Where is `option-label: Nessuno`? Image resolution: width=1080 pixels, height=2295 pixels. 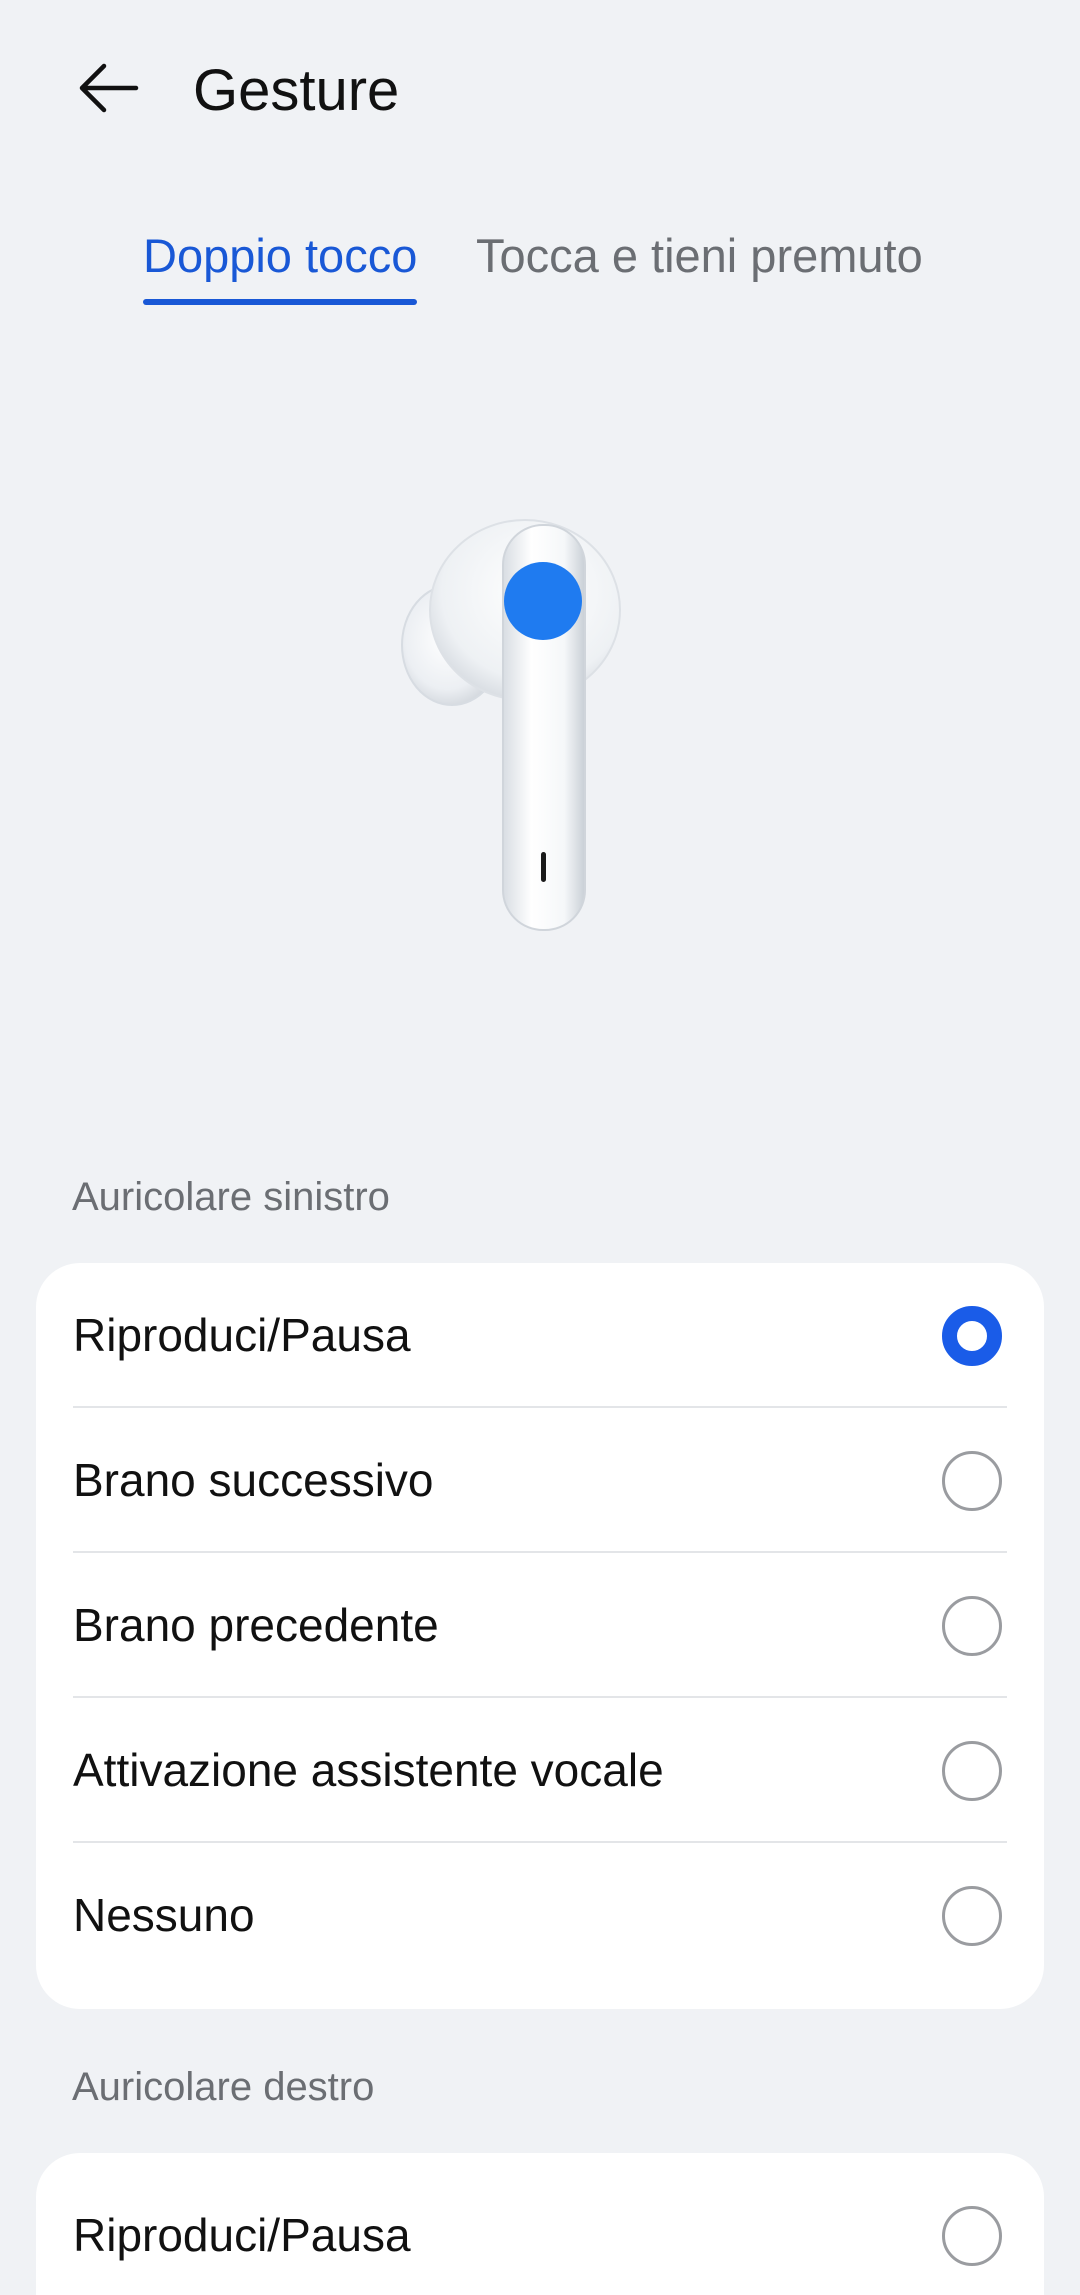
option-label: Nessuno is located at coordinates (164, 1915).